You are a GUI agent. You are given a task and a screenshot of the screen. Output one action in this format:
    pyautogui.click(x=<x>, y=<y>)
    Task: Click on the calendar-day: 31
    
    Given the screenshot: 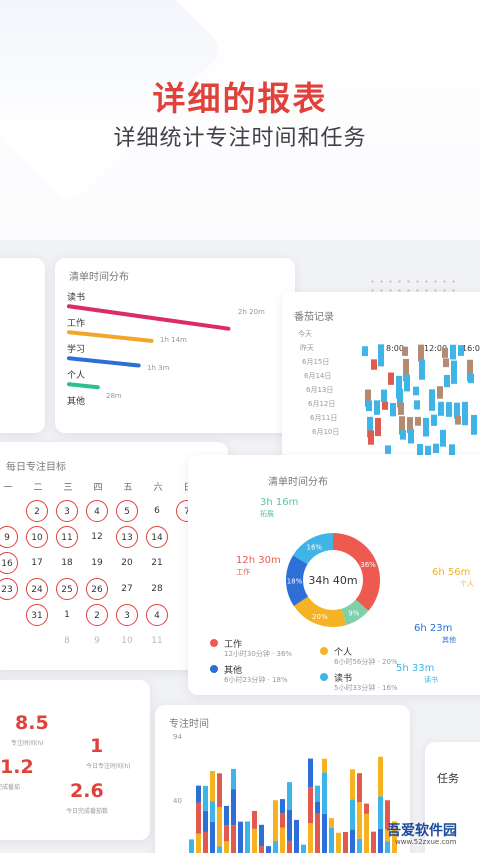 What is the action you would take?
    pyautogui.click(x=37, y=615)
    